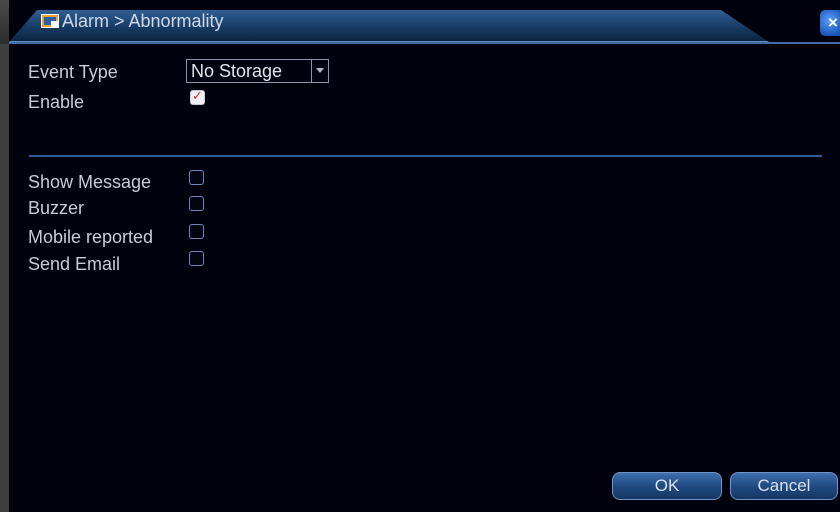  Describe the element at coordinates (667, 486) in the screenshot. I see `ok-button: OK` at that location.